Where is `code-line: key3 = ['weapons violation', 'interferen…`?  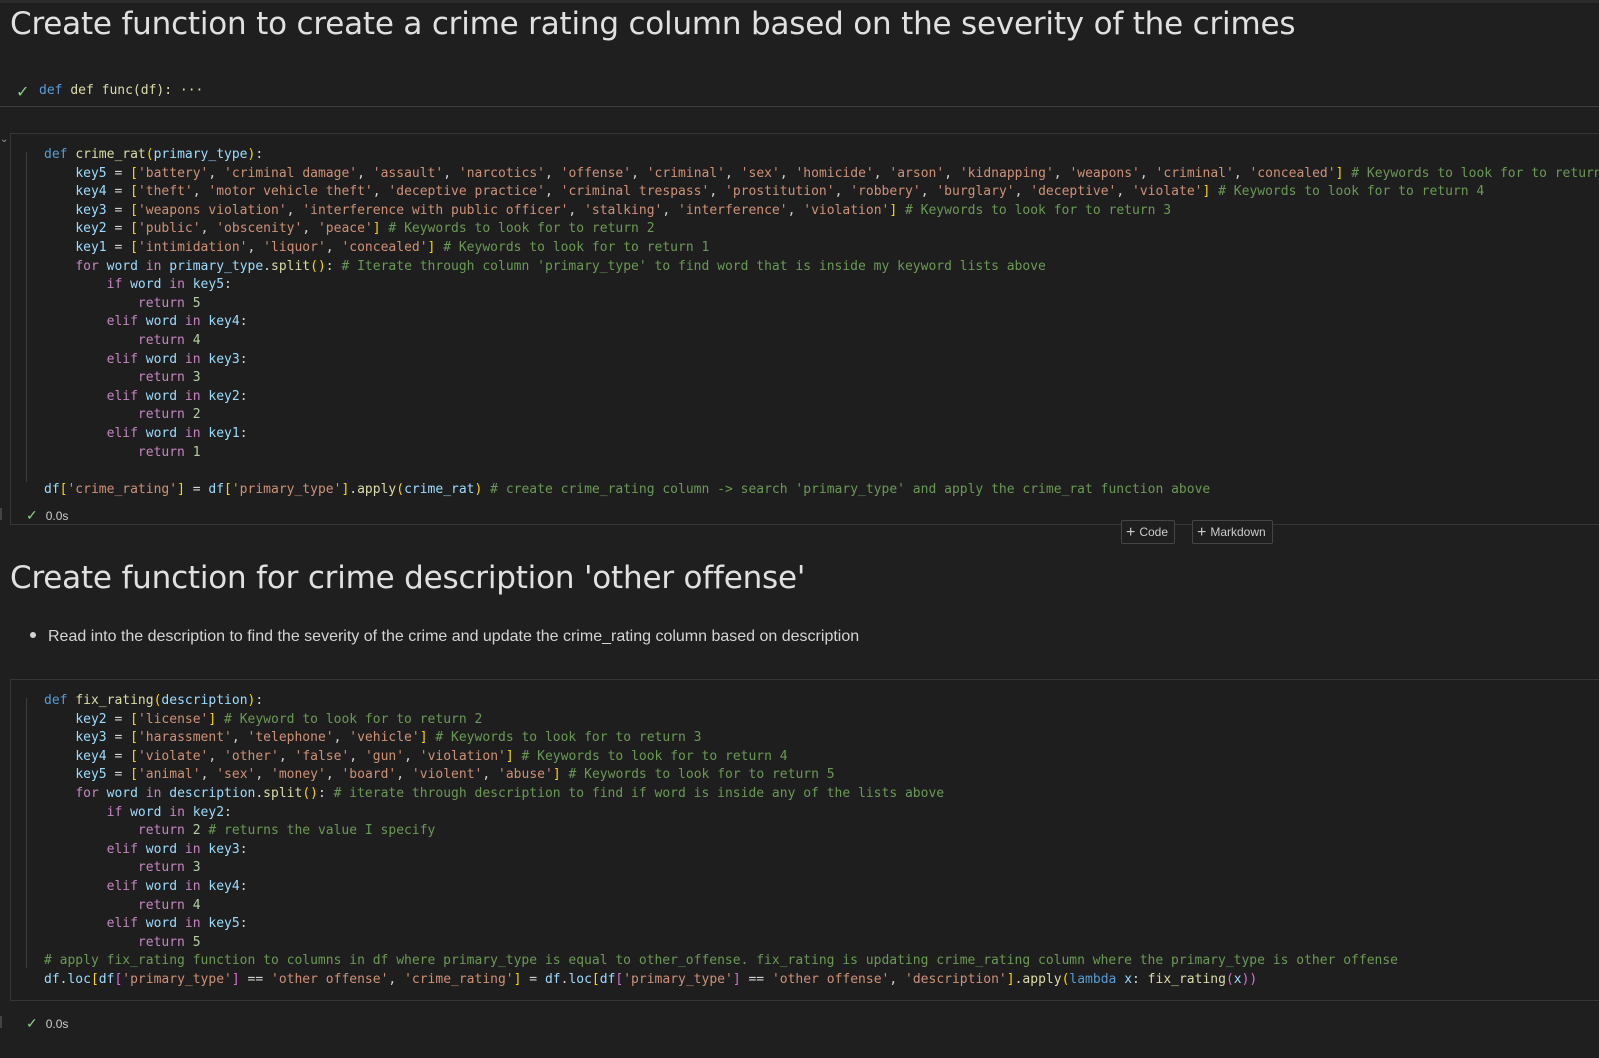
code-line: key3 = ['weapons violation', 'interferen… is located at coordinates (821, 211).